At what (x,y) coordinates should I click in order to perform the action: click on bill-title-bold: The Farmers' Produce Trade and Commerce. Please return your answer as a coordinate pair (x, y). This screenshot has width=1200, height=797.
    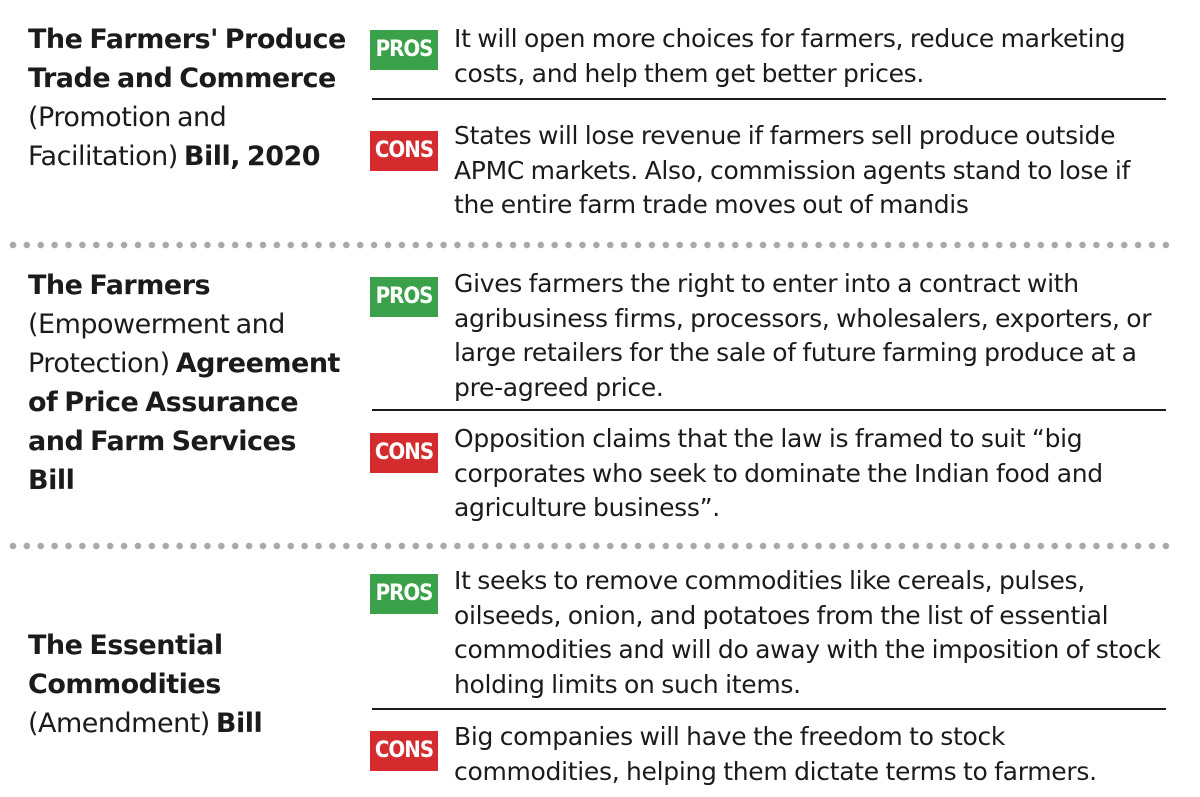
    Looking at the image, I should click on (187, 59).